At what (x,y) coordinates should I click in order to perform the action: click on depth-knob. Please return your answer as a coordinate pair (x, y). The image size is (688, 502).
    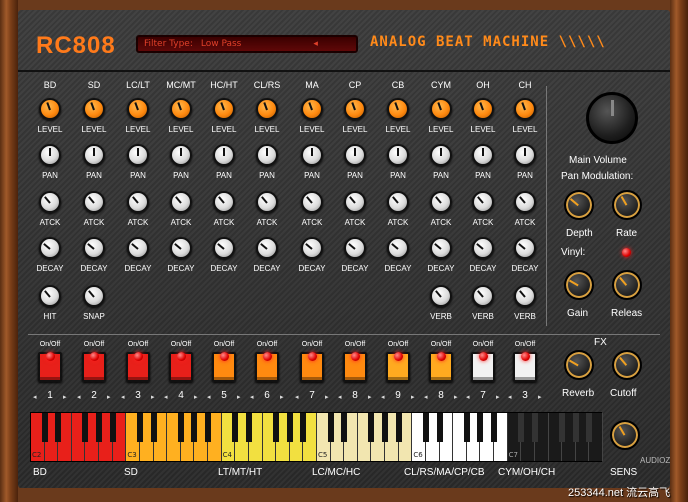
    Looking at the image, I should click on (579, 205).